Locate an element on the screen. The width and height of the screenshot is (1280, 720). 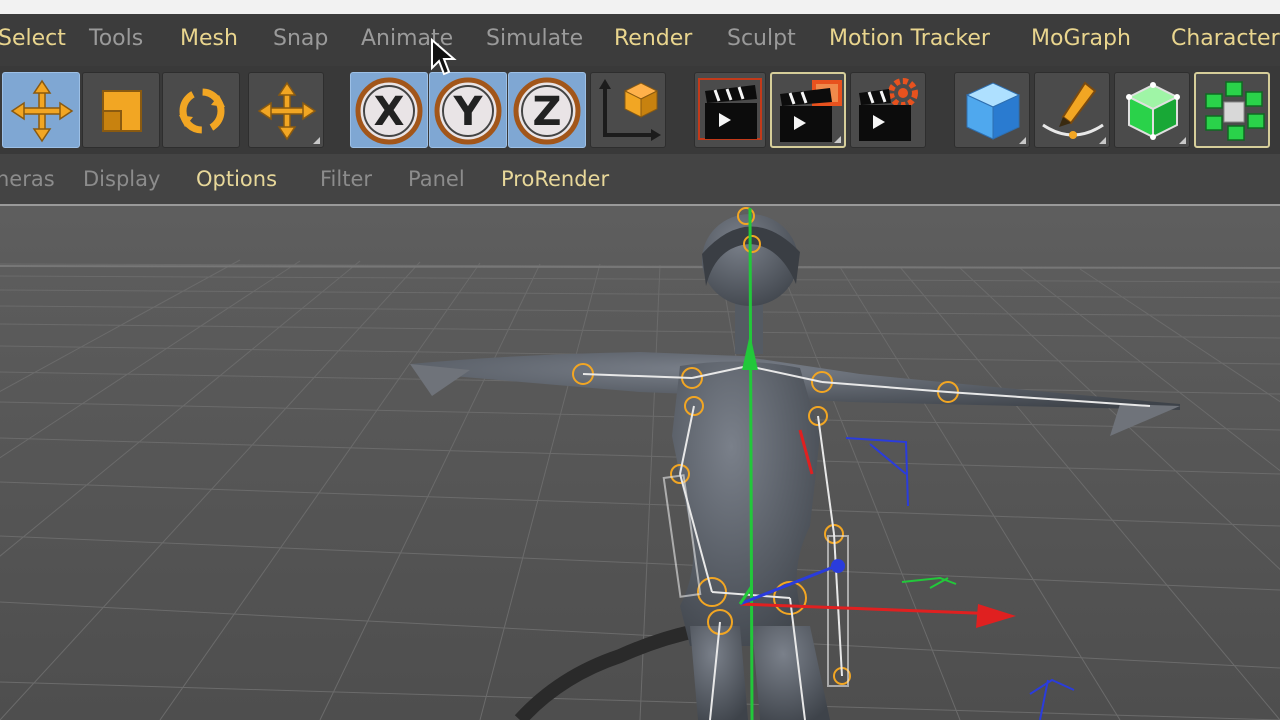
x-axis-icon: X is located at coordinates (389, 111).